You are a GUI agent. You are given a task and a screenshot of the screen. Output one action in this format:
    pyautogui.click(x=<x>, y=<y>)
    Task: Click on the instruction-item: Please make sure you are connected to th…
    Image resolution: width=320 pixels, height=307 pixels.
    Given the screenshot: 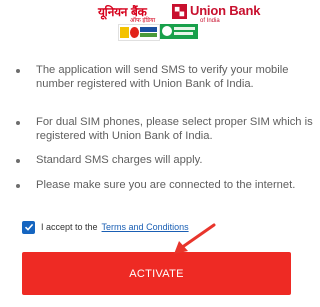 What is the action you would take?
    pyautogui.click(x=166, y=186)
    